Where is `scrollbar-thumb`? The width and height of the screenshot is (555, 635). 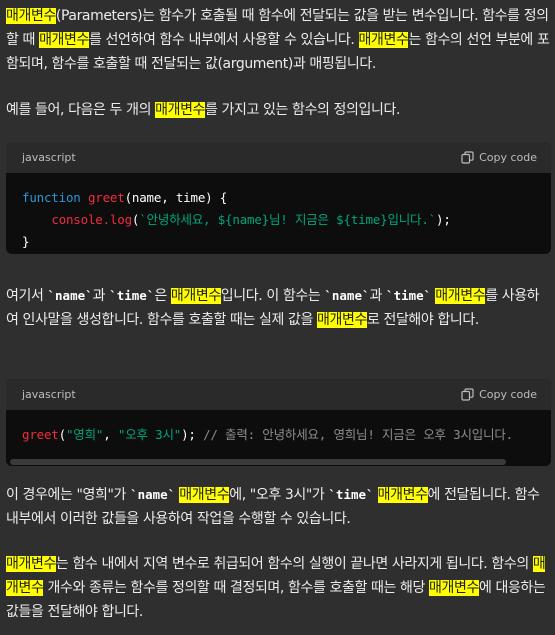
scrollbar-thumb is located at coordinates (258, 462).